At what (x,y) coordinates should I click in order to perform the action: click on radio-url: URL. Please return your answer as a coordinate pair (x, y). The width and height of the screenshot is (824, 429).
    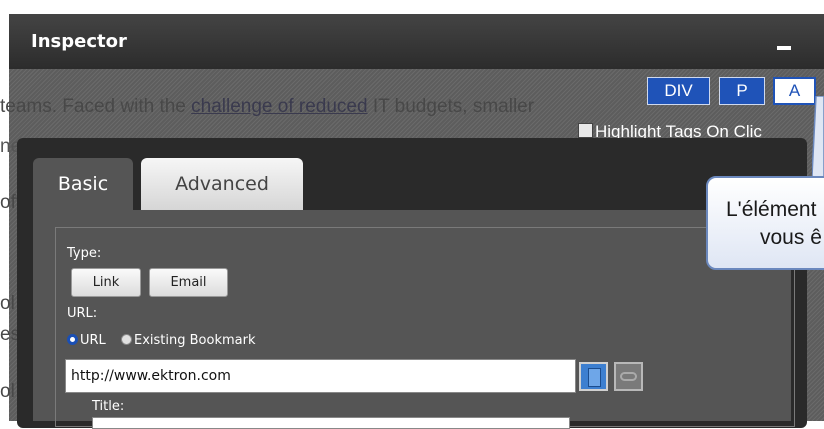
    Looking at the image, I should click on (86, 340).